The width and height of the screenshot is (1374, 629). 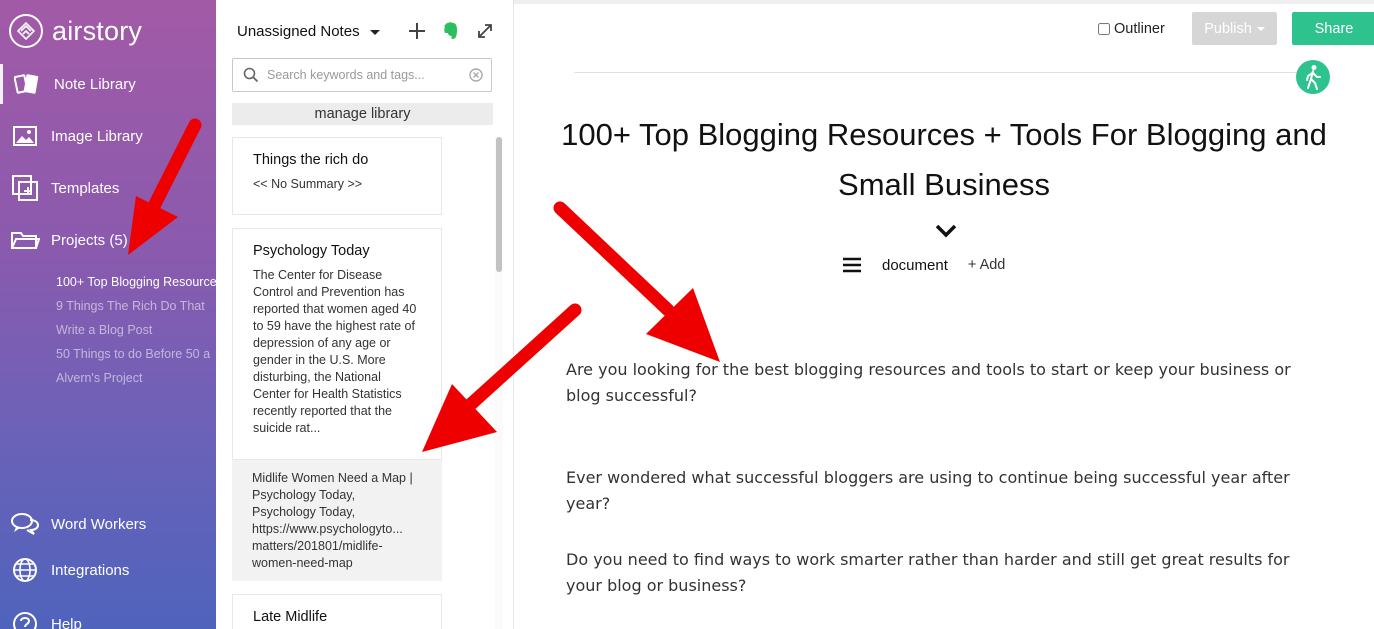 I want to click on share-label: Share, so click(x=1334, y=28).